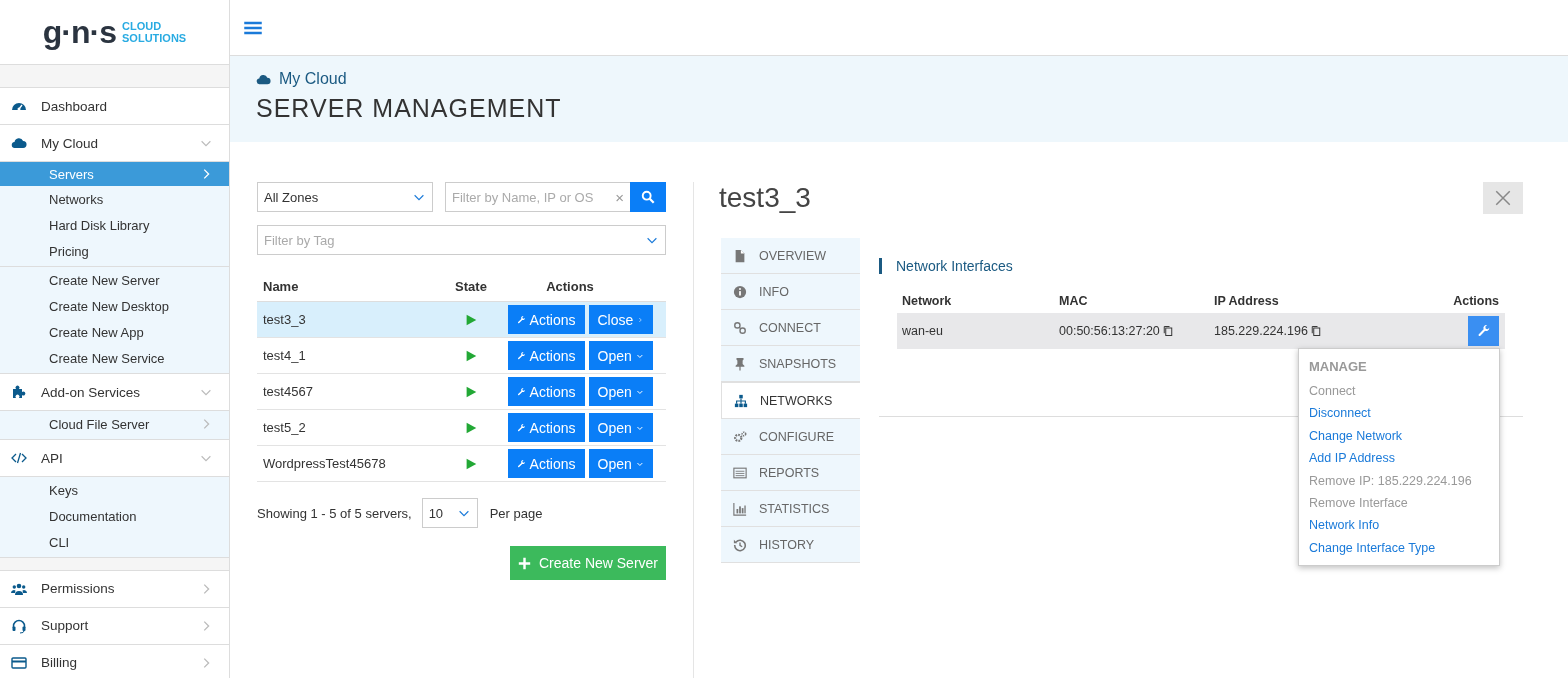 The height and width of the screenshot is (678, 1568). I want to click on column-header: Name, so click(281, 286).